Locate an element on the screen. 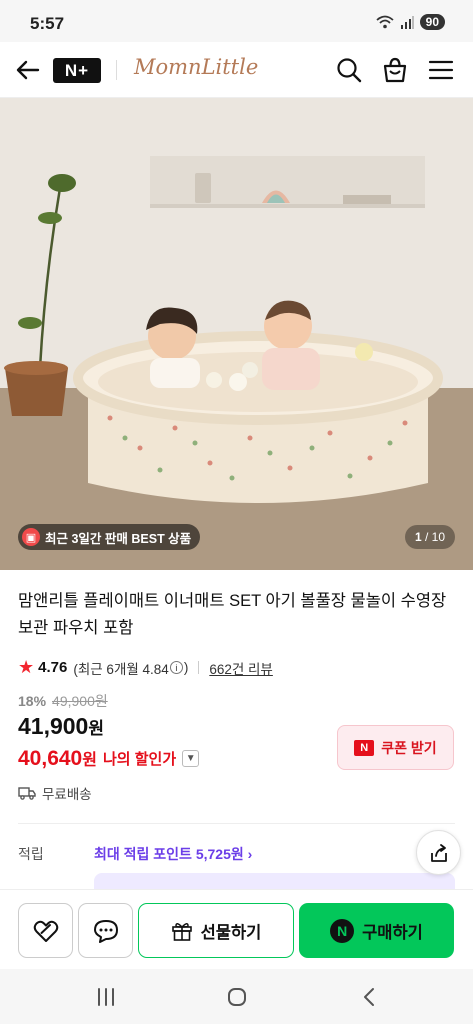 The height and width of the screenshot is (1024, 473). bottom-action-bar: 선물하기 N 구매하기 is located at coordinates (236, 929).